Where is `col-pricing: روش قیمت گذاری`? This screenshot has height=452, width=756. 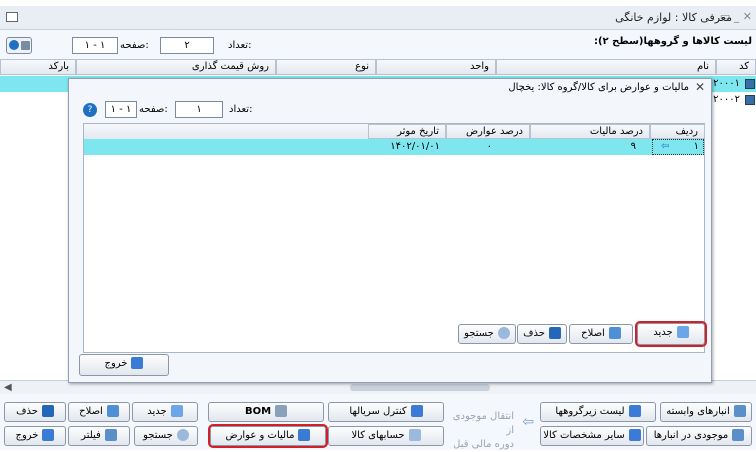
col-pricing: روش قیمت گذاری is located at coordinates (176, 67).